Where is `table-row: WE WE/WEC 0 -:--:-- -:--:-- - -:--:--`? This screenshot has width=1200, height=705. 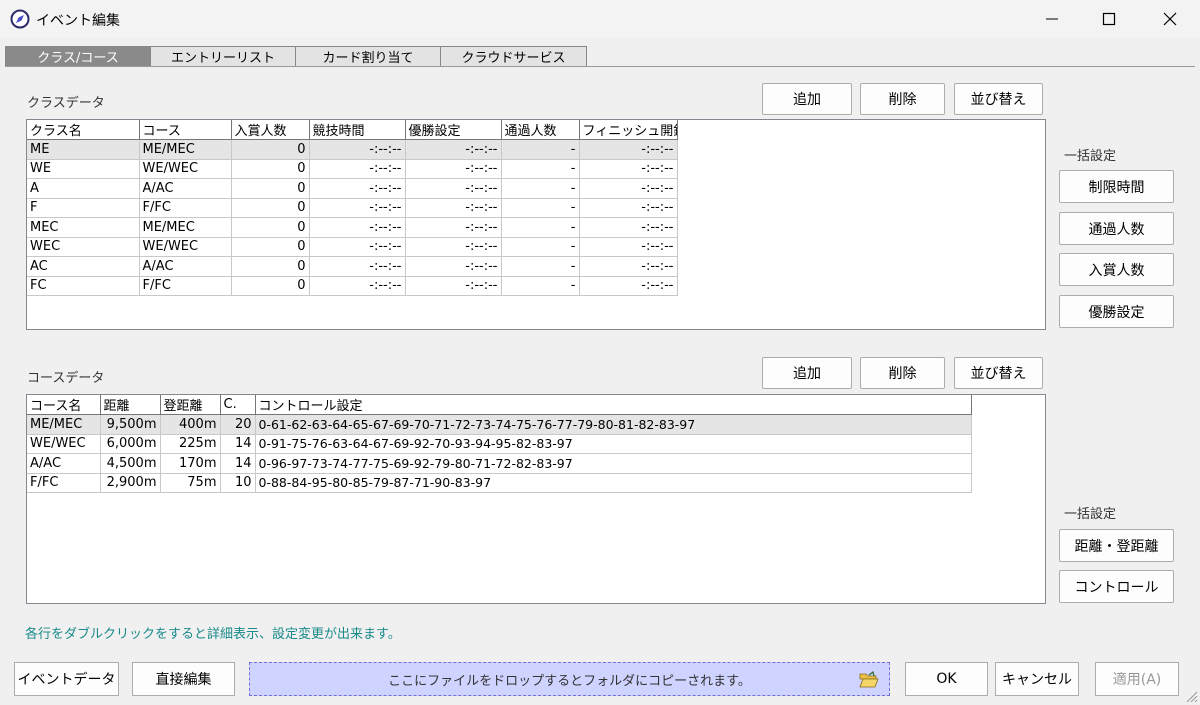 table-row: WE WE/WEC 0 -:--:-- -:--:-- - -:--:-- is located at coordinates (352, 169).